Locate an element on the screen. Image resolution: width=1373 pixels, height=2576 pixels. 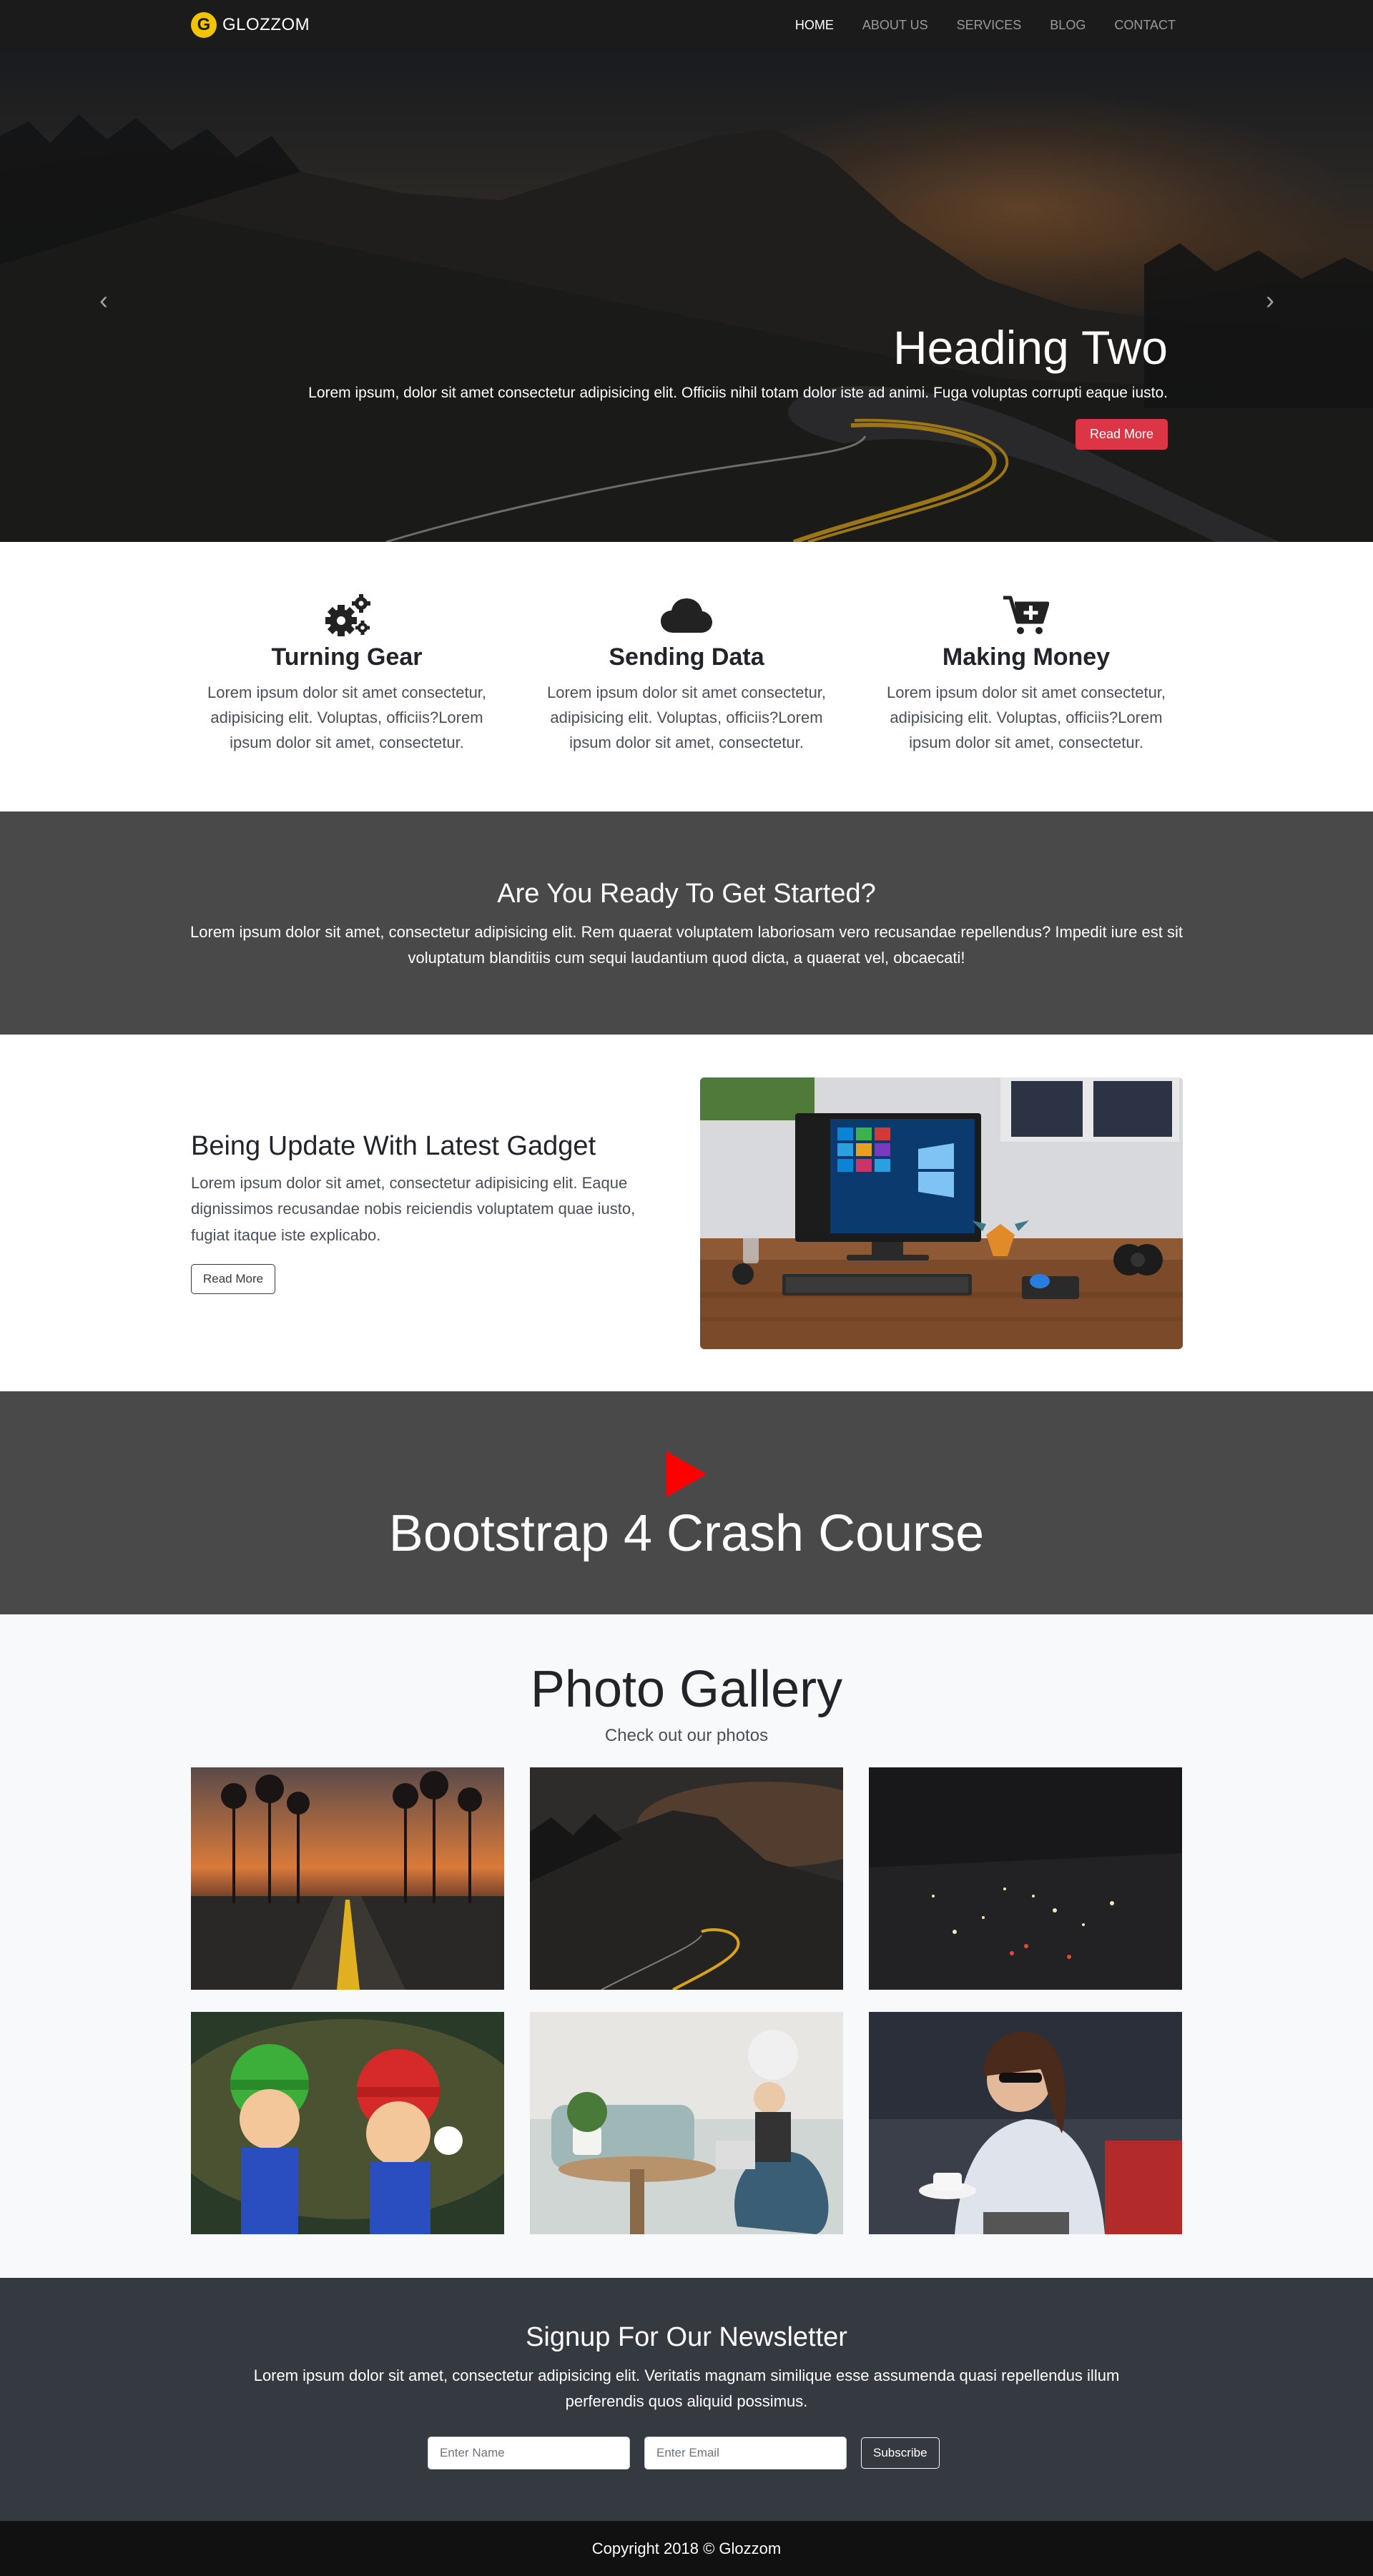
hero-read-more-button: Read More is located at coordinates (1121, 434).